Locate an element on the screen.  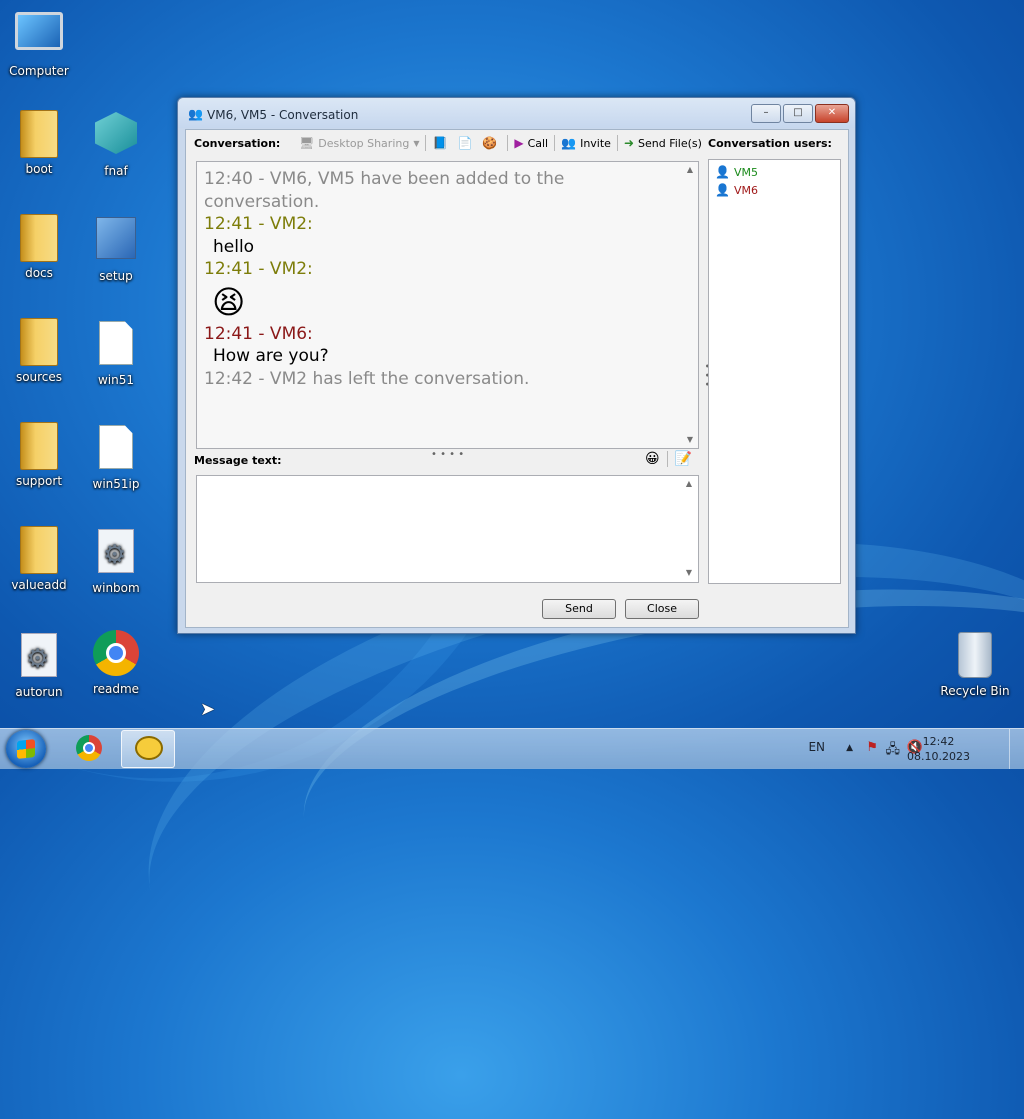
network-icon: 🖧 is located at coordinates (893, 751).